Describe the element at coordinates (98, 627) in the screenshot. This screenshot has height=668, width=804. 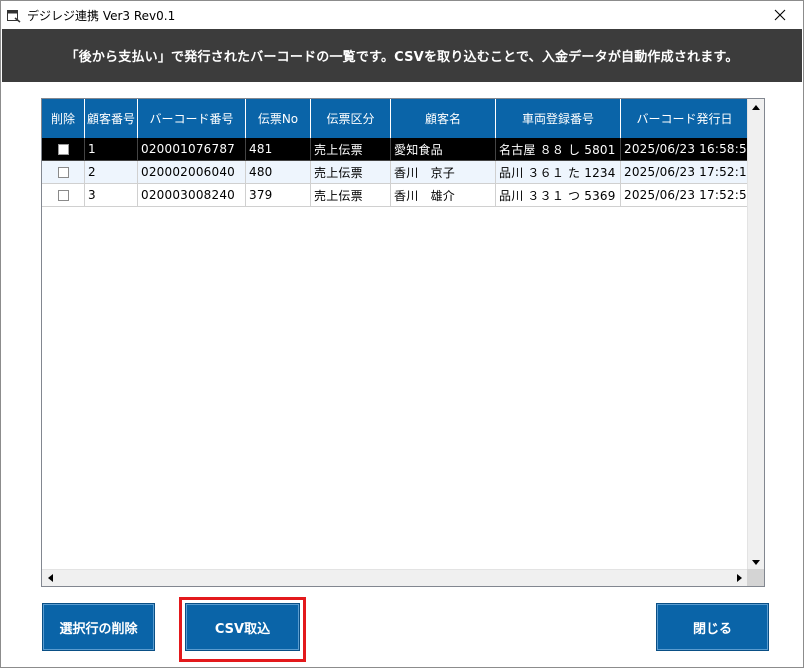
I see `delete-selected-button: 選択行の削除` at that location.